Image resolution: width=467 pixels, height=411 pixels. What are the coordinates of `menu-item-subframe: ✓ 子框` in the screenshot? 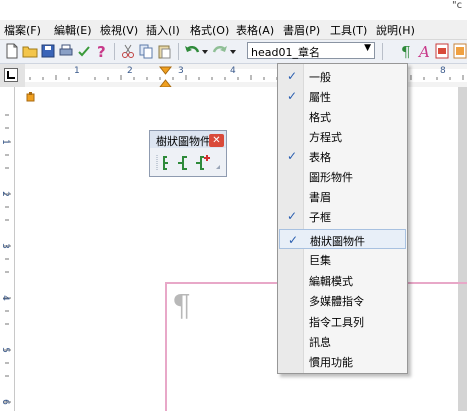 It's located at (342, 216).